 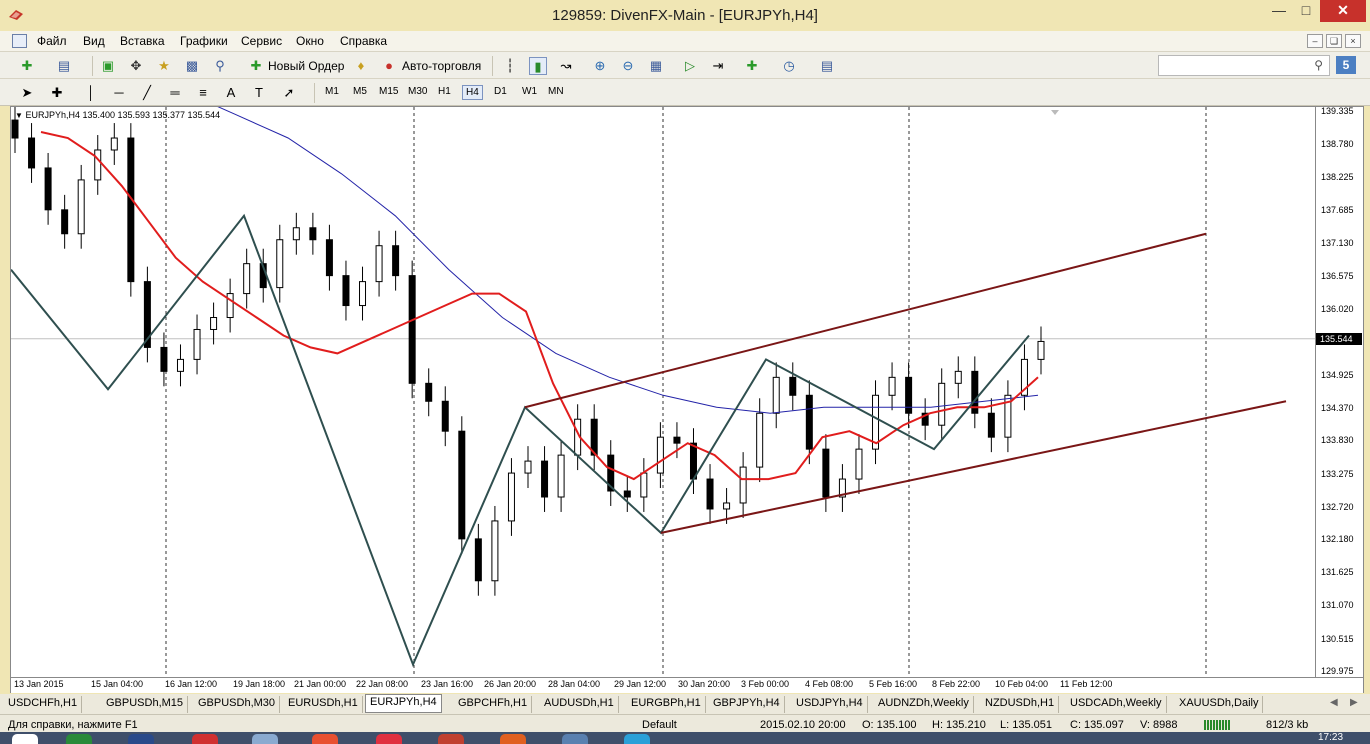 I want to click on tabs-scroll-left-icon: ◀, so click(x=1334, y=702).